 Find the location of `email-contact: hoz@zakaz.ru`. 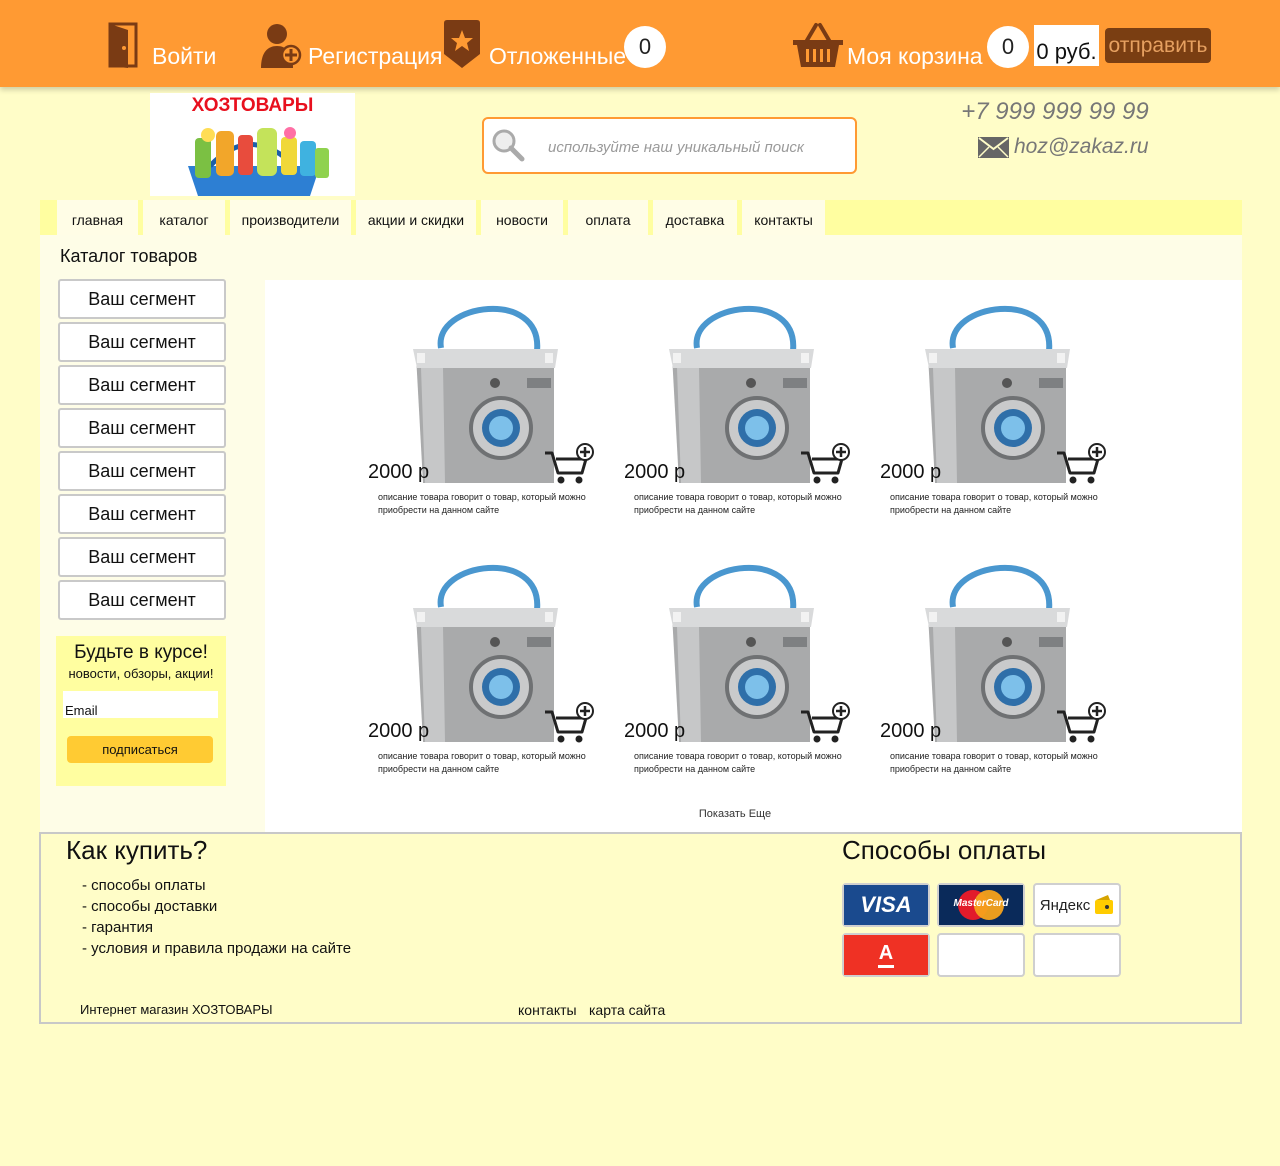

email-contact: hoz@zakaz.ru is located at coordinates (1063, 147).